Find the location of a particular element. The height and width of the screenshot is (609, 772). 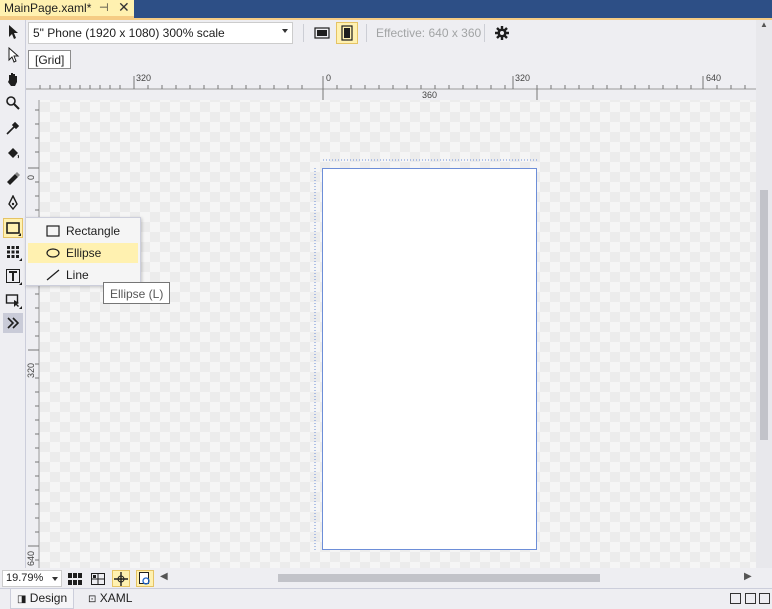

pen-tool is located at coordinates (13, 203).